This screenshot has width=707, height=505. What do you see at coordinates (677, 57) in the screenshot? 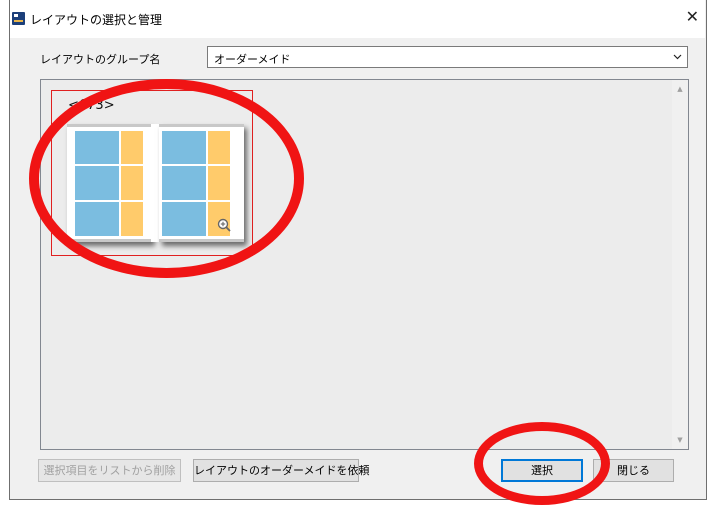
I see `chevron-down-icon` at bounding box center [677, 57].